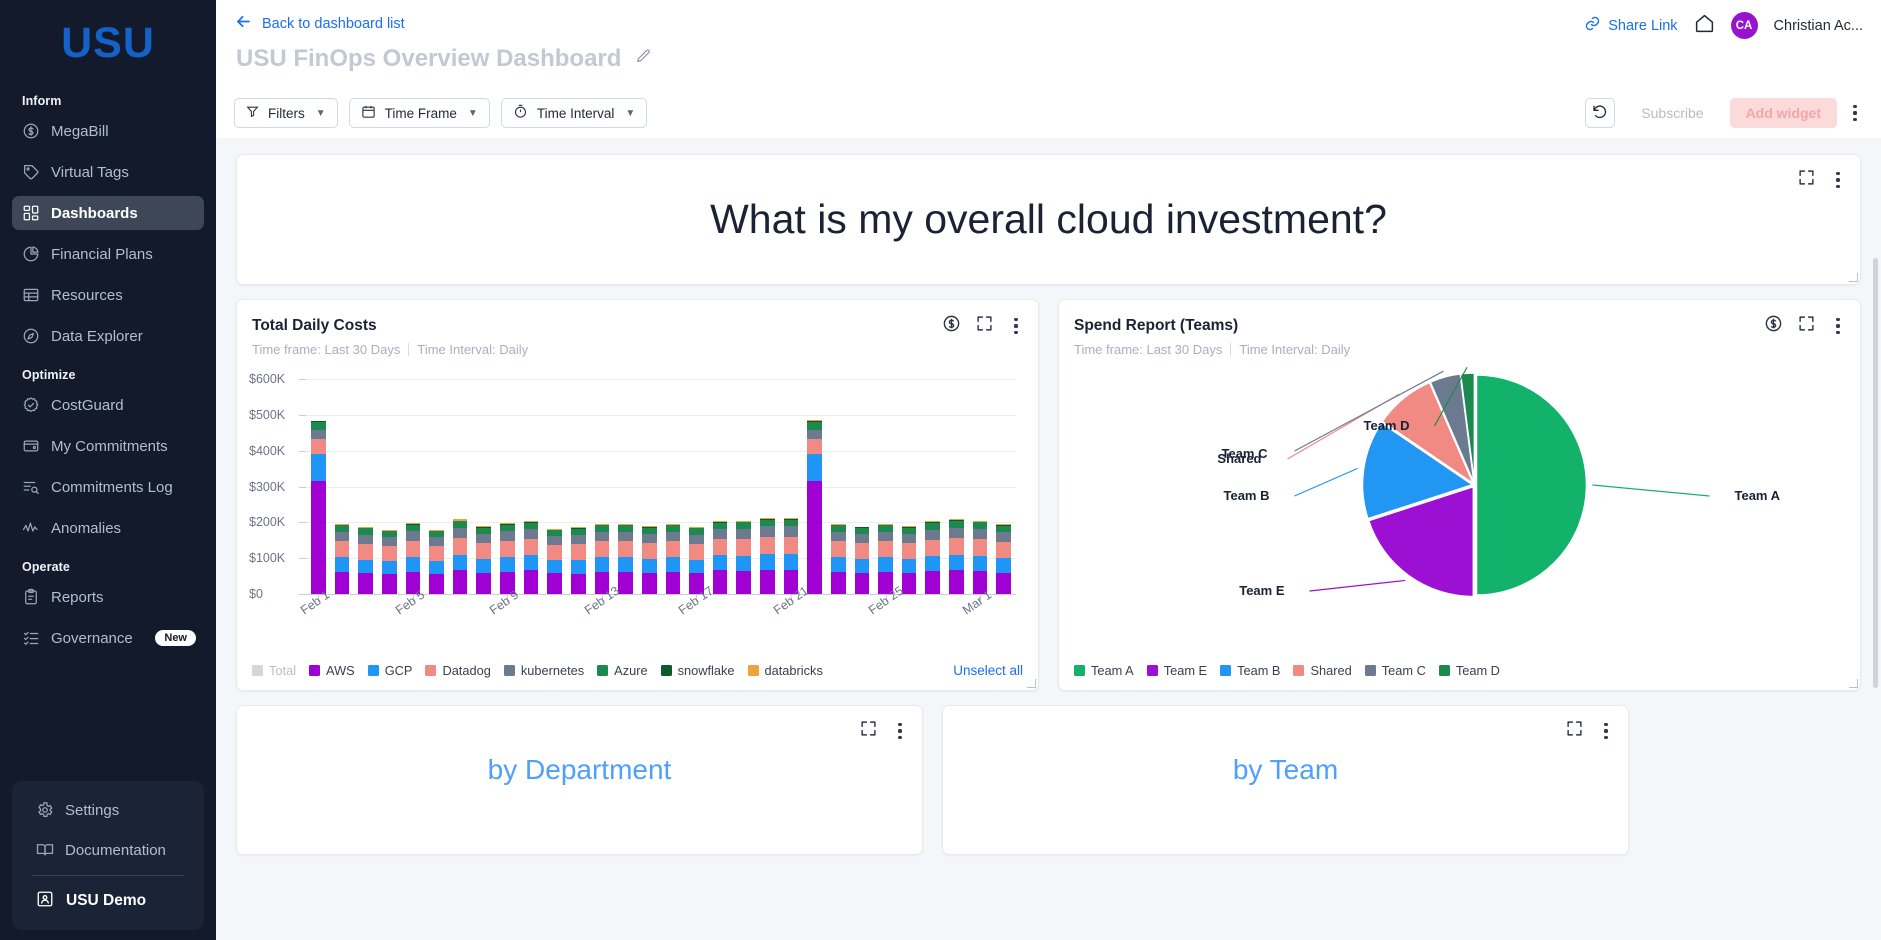  I want to click on time-frame-dropdown: Time Frame ▼, so click(419, 113).